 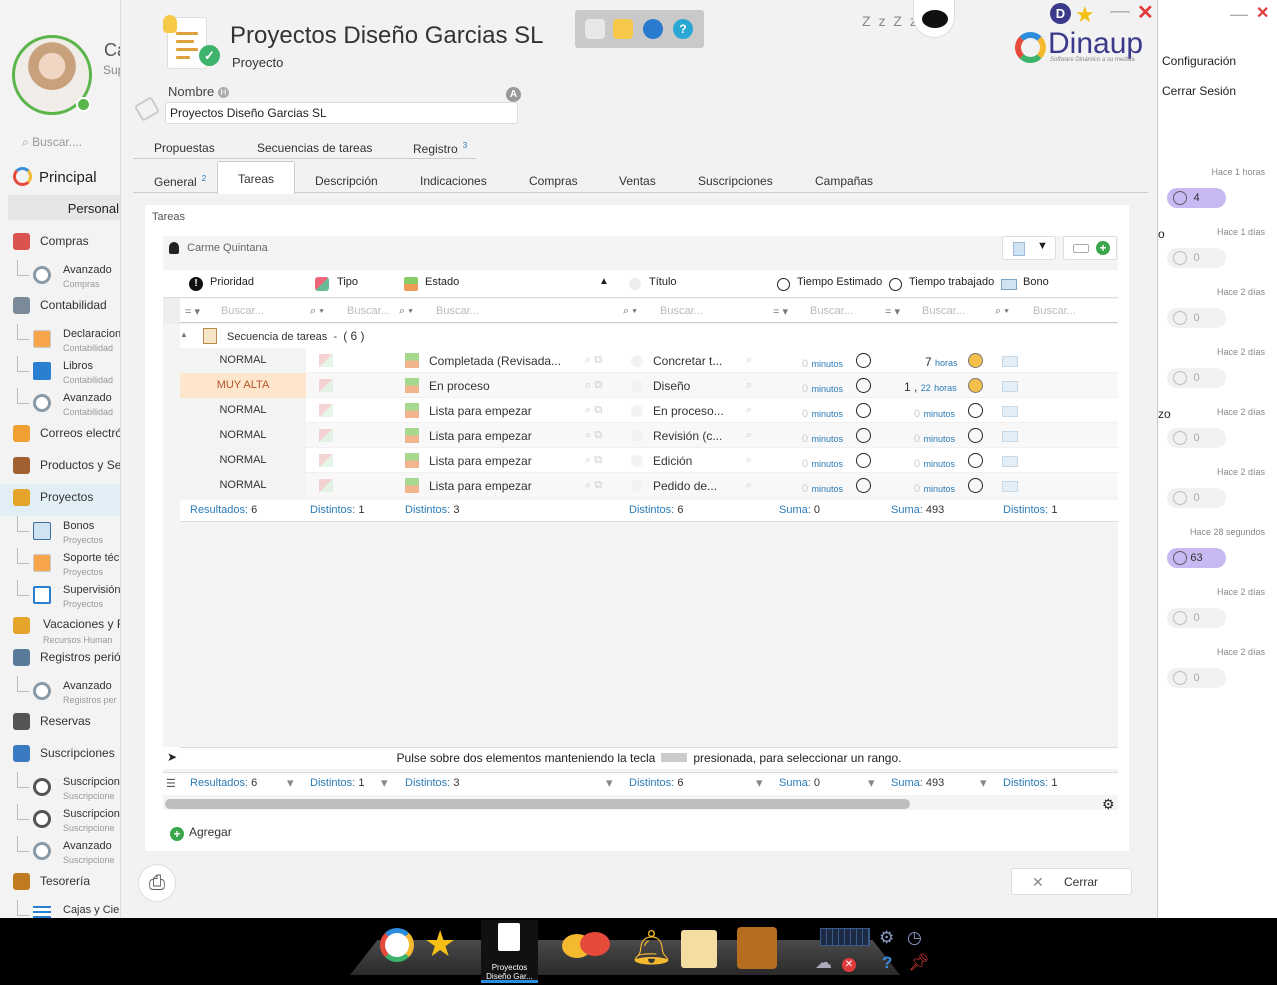 What do you see at coordinates (849, 965) in the screenshot?
I see `error-icon: ✕` at bounding box center [849, 965].